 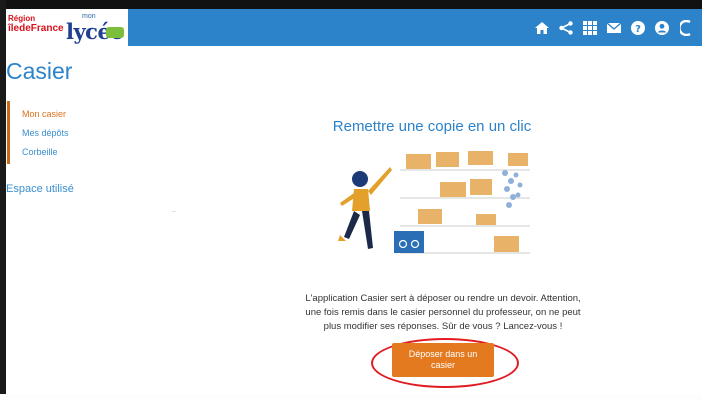 What do you see at coordinates (351, 397) in the screenshot?
I see `photo-frame-bottom` at bounding box center [351, 397].